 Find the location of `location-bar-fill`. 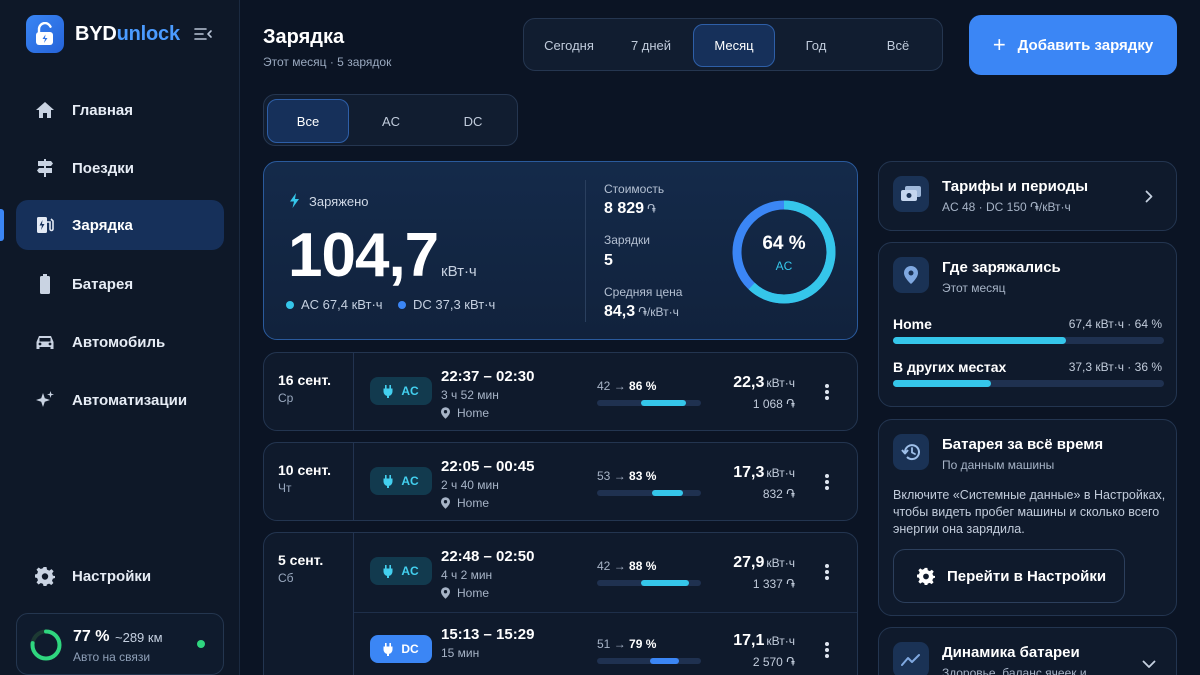

location-bar-fill is located at coordinates (942, 383).